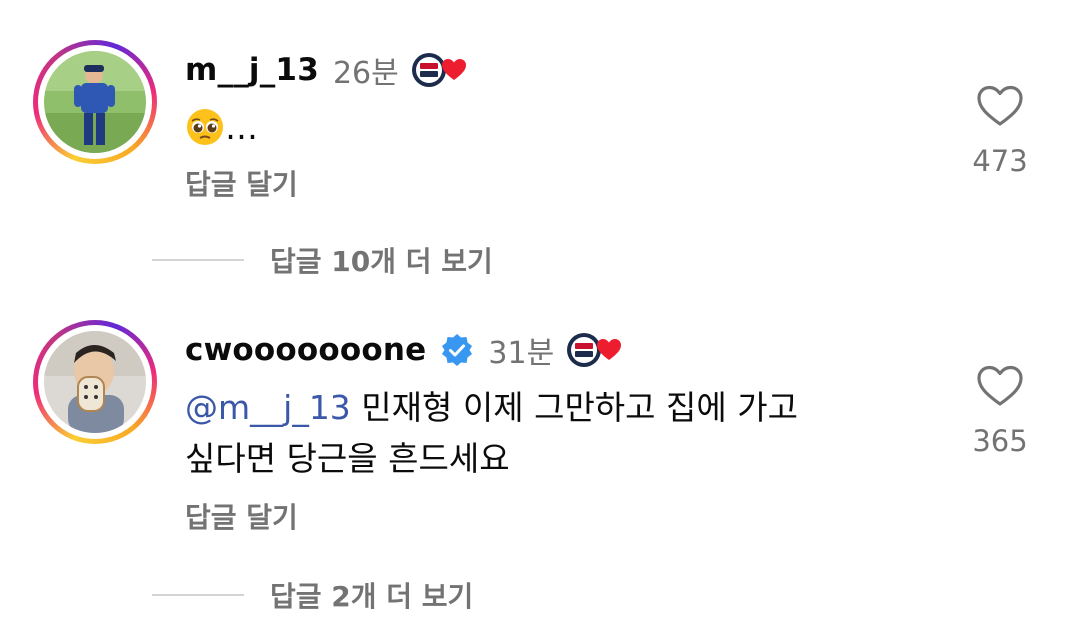 The height and width of the screenshot is (636, 1080). What do you see at coordinates (365, 73) in the screenshot?
I see `timestamp: 26분` at bounding box center [365, 73].